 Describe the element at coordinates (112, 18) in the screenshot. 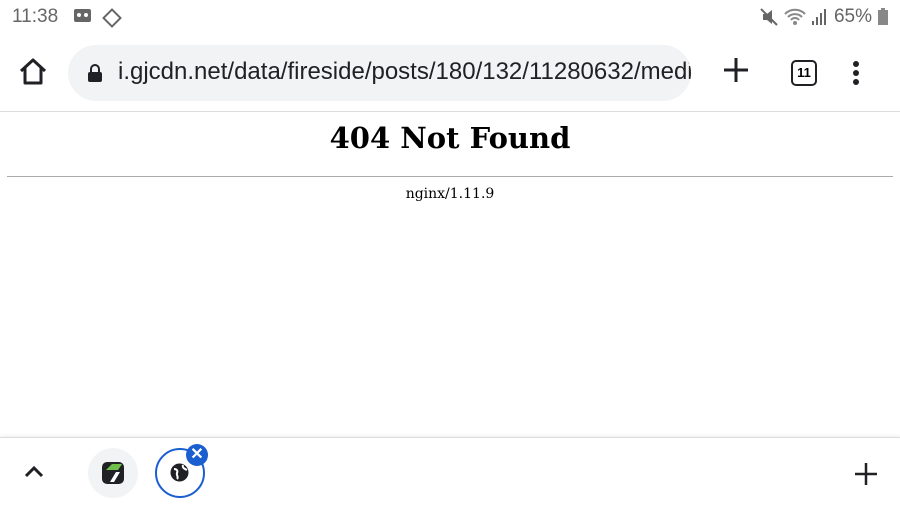

I see `auto-rotate-icon` at that location.